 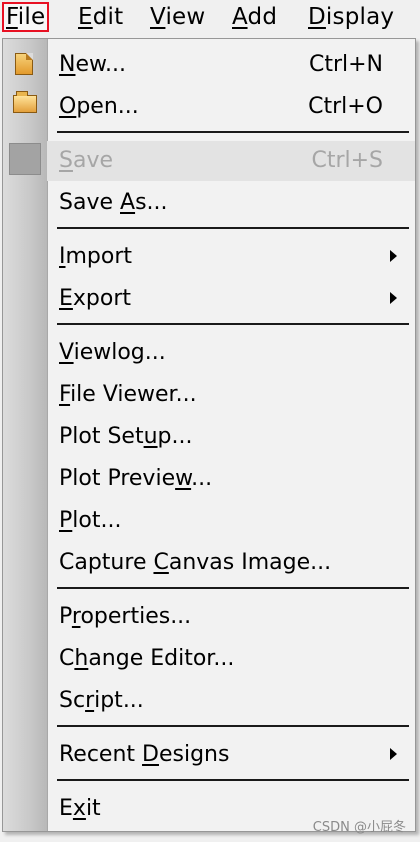 I want to click on menu-file: File, so click(x=26, y=17).